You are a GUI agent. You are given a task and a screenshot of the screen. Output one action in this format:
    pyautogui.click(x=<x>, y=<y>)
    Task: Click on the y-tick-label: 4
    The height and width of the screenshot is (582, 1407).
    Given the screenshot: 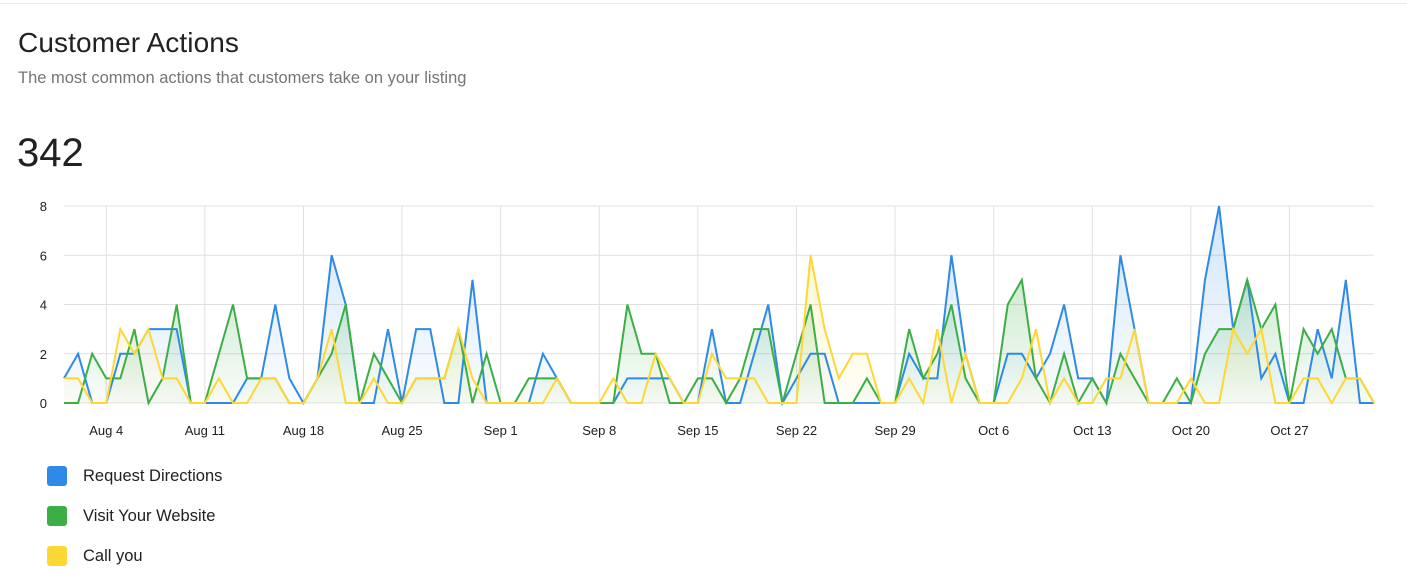 What is the action you would take?
    pyautogui.click(x=43, y=305)
    